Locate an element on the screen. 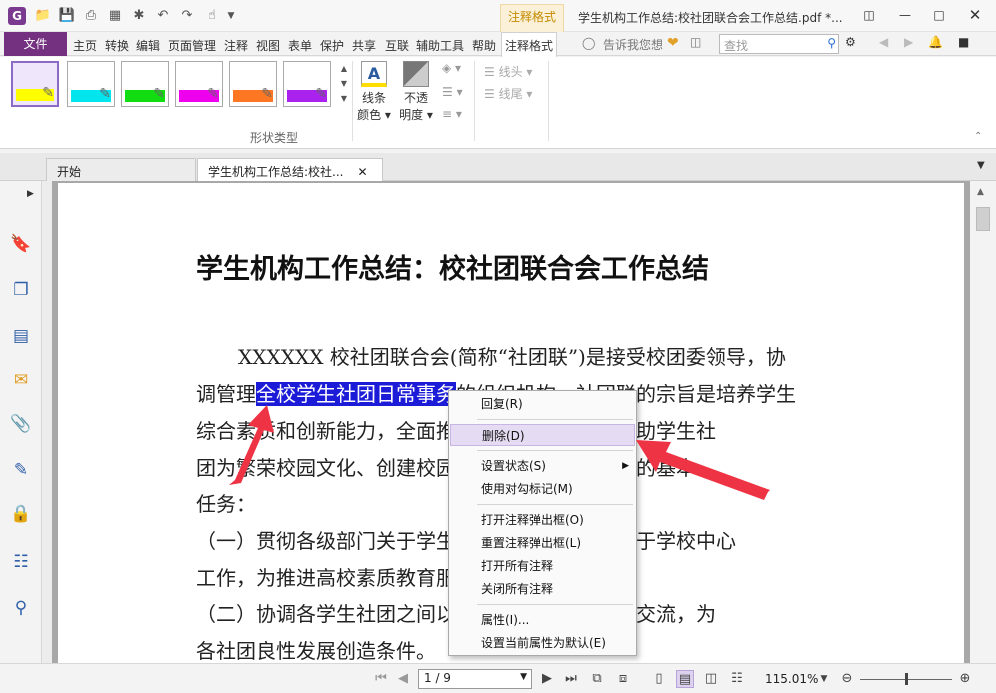 This screenshot has height=693, width=996. tab-list-dropdown-icon: ▼ is located at coordinates (981, 165).